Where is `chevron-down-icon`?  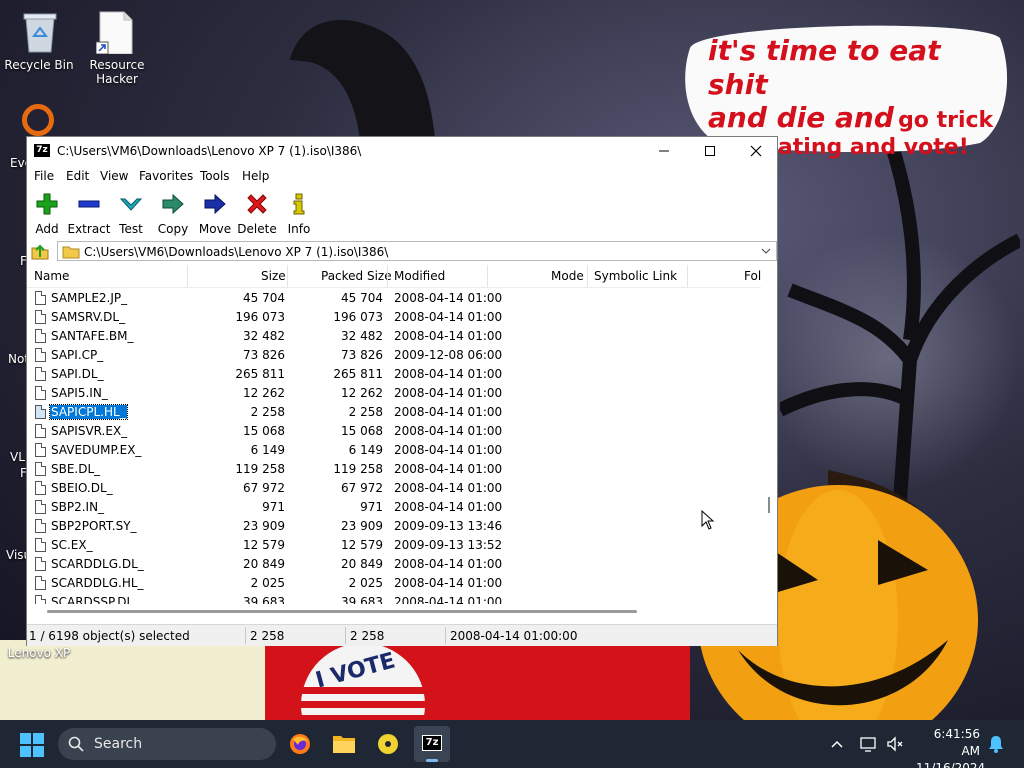 chevron-down-icon is located at coordinates (766, 251).